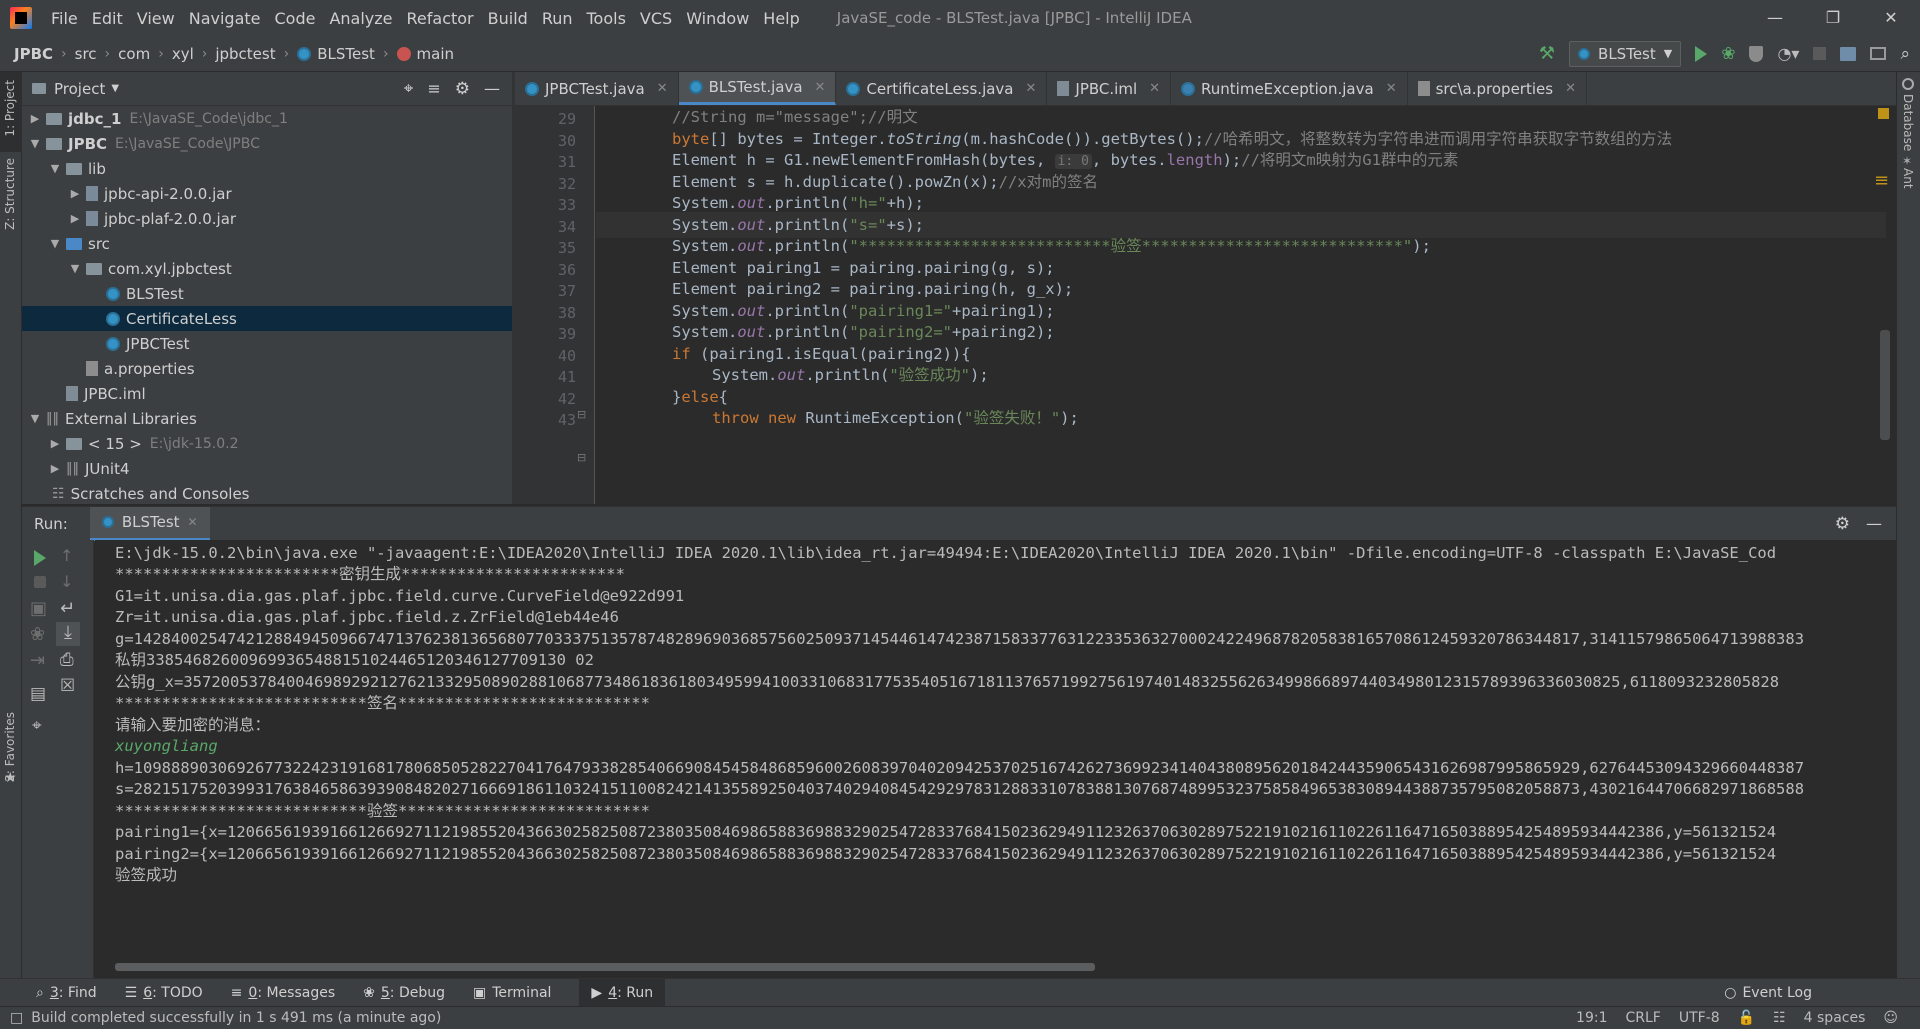 The width and height of the screenshot is (1920, 1029). Describe the element at coordinates (404, 993) in the screenshot. I see `debug-tool-tab: ❀ 5: Debug` at that location.